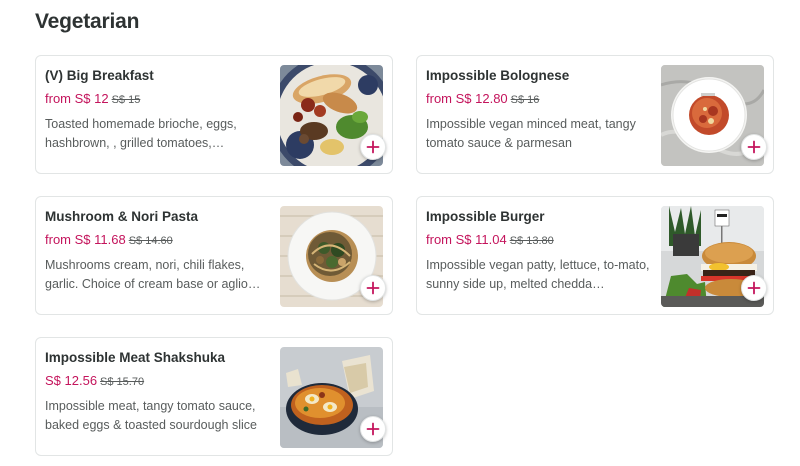 The width and height of the screenshot is (800, 466). I want to click on item-name: Impossible Meat Shakshuka, so click(135, 357).